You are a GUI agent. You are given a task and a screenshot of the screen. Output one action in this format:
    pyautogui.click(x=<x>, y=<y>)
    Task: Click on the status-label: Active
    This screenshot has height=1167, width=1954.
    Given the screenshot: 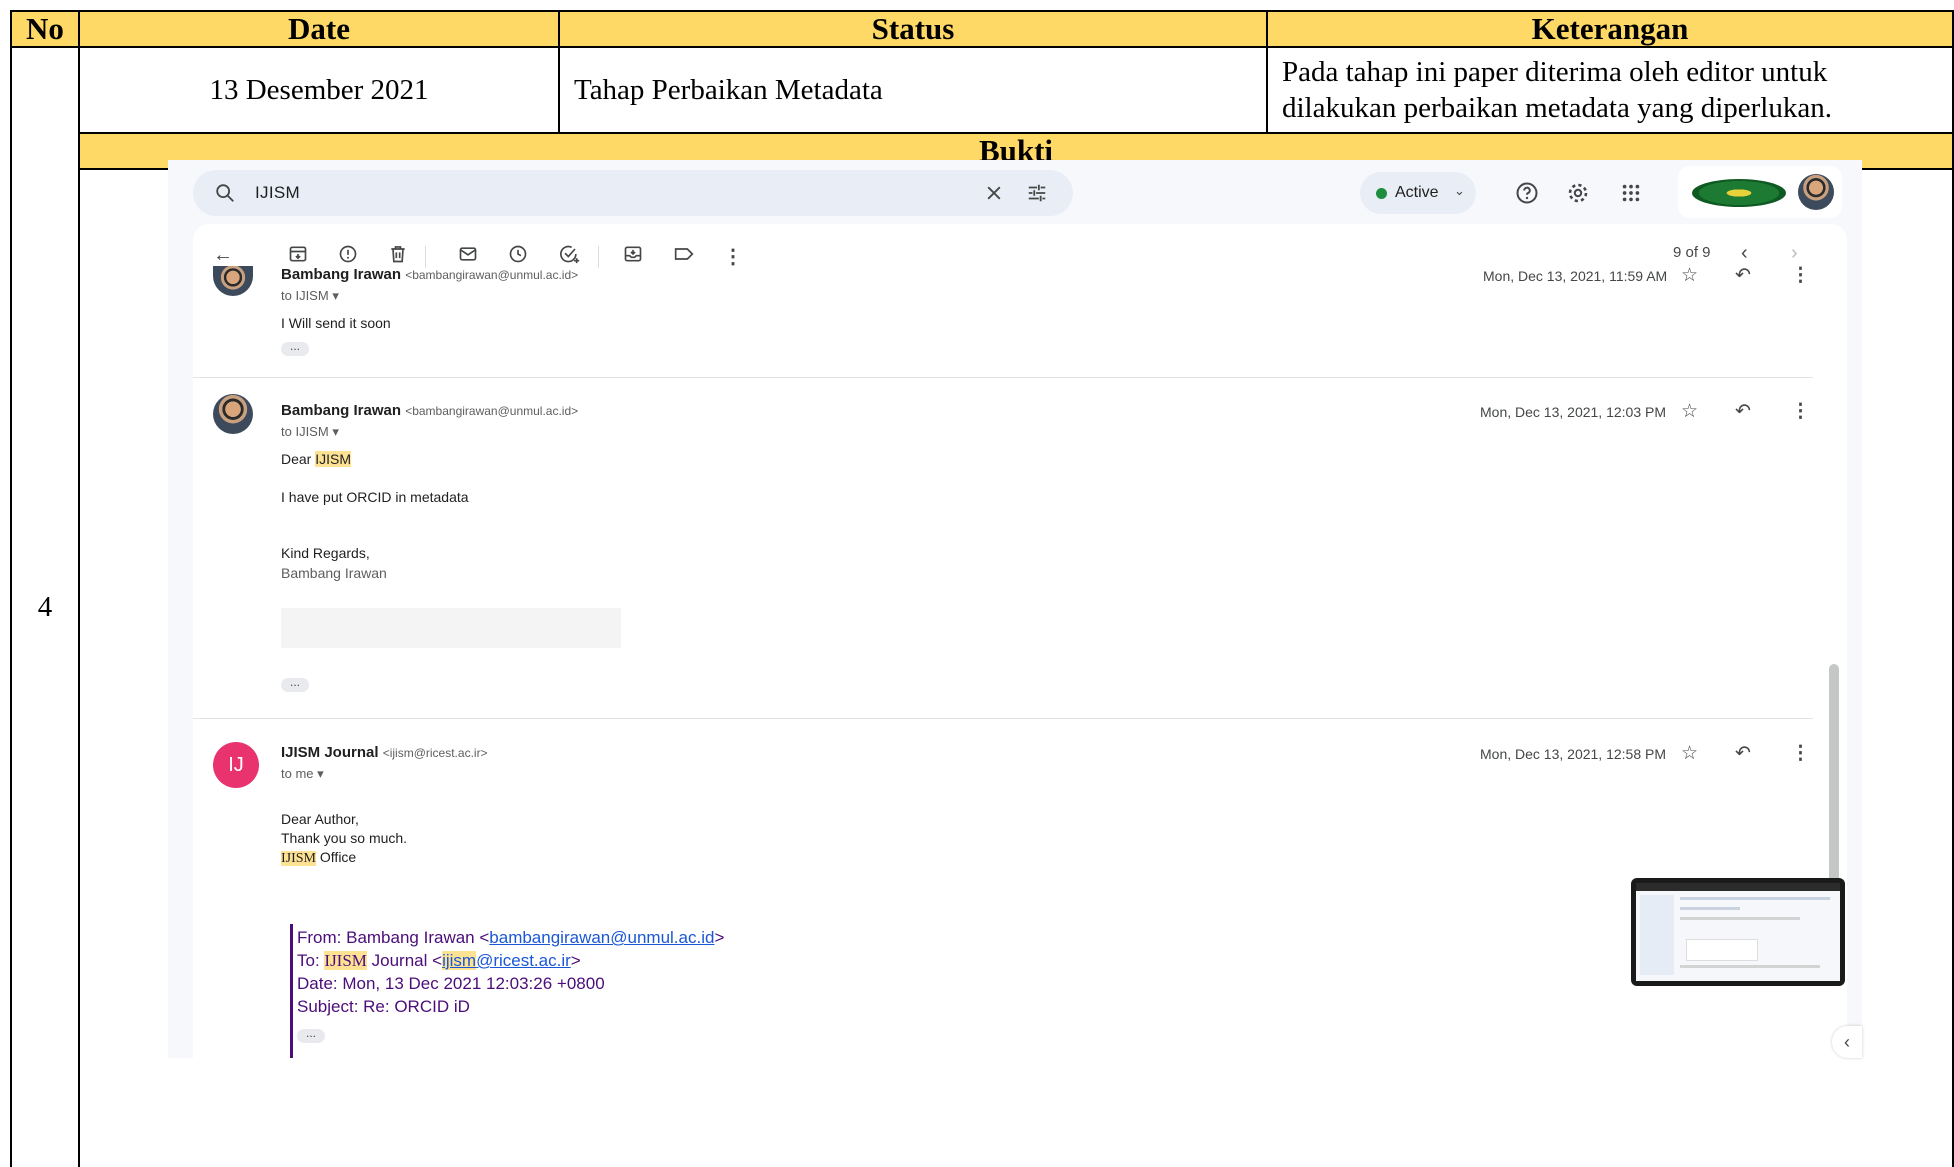 What is the action you would take?
    pyautogui.click(x=1417, y=192)
    